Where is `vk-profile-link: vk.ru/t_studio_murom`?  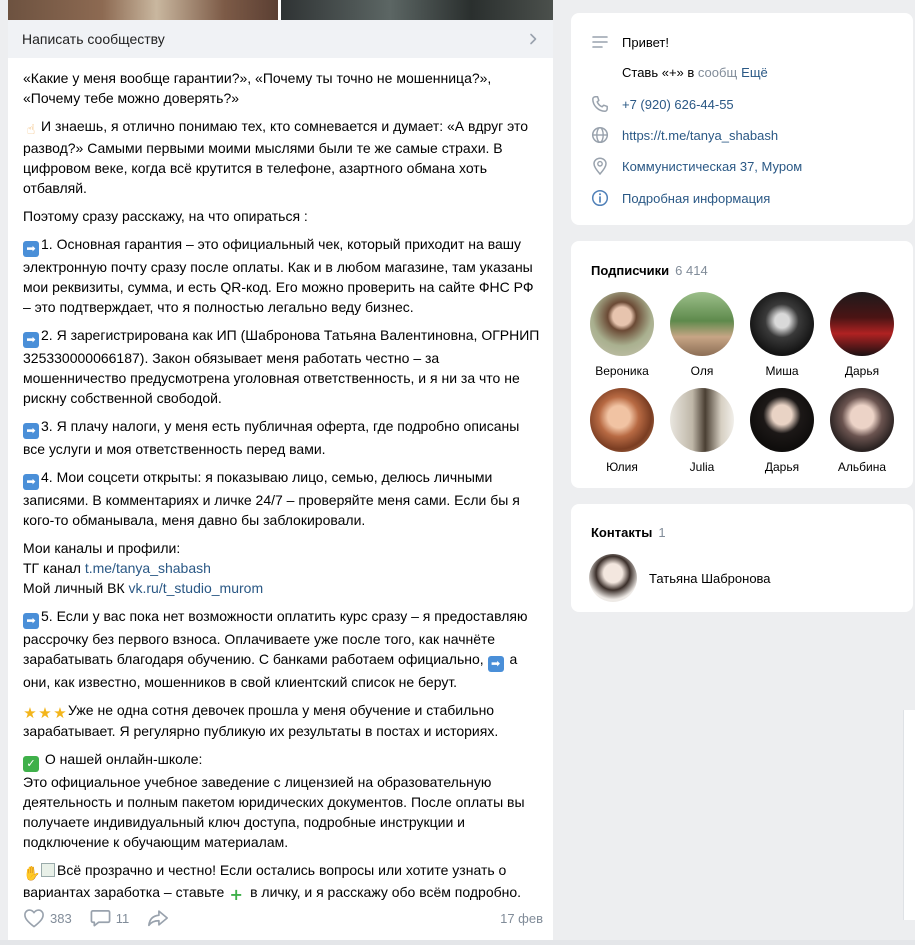
vk-profile-link: vk.ru/t_studio_murom is located at coordinates (196, 588).